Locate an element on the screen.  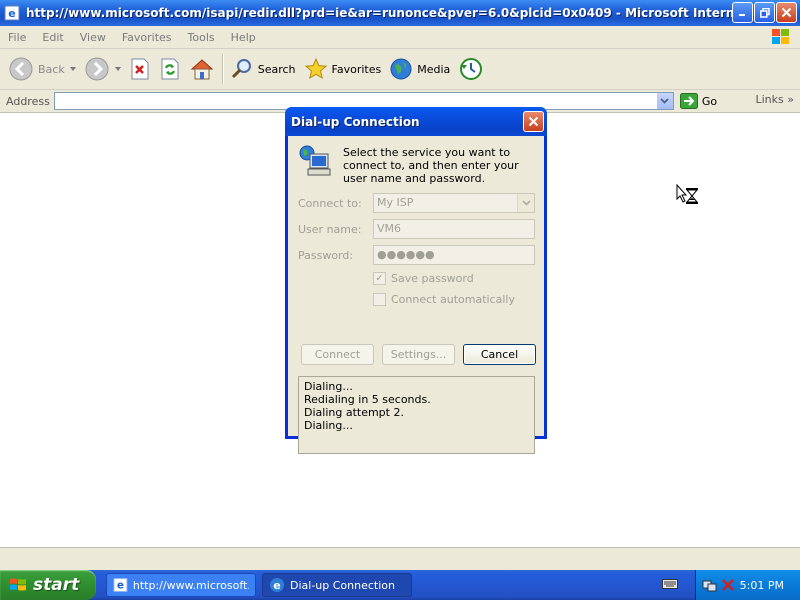
menu-file: File is located at coordinates (17, 37).